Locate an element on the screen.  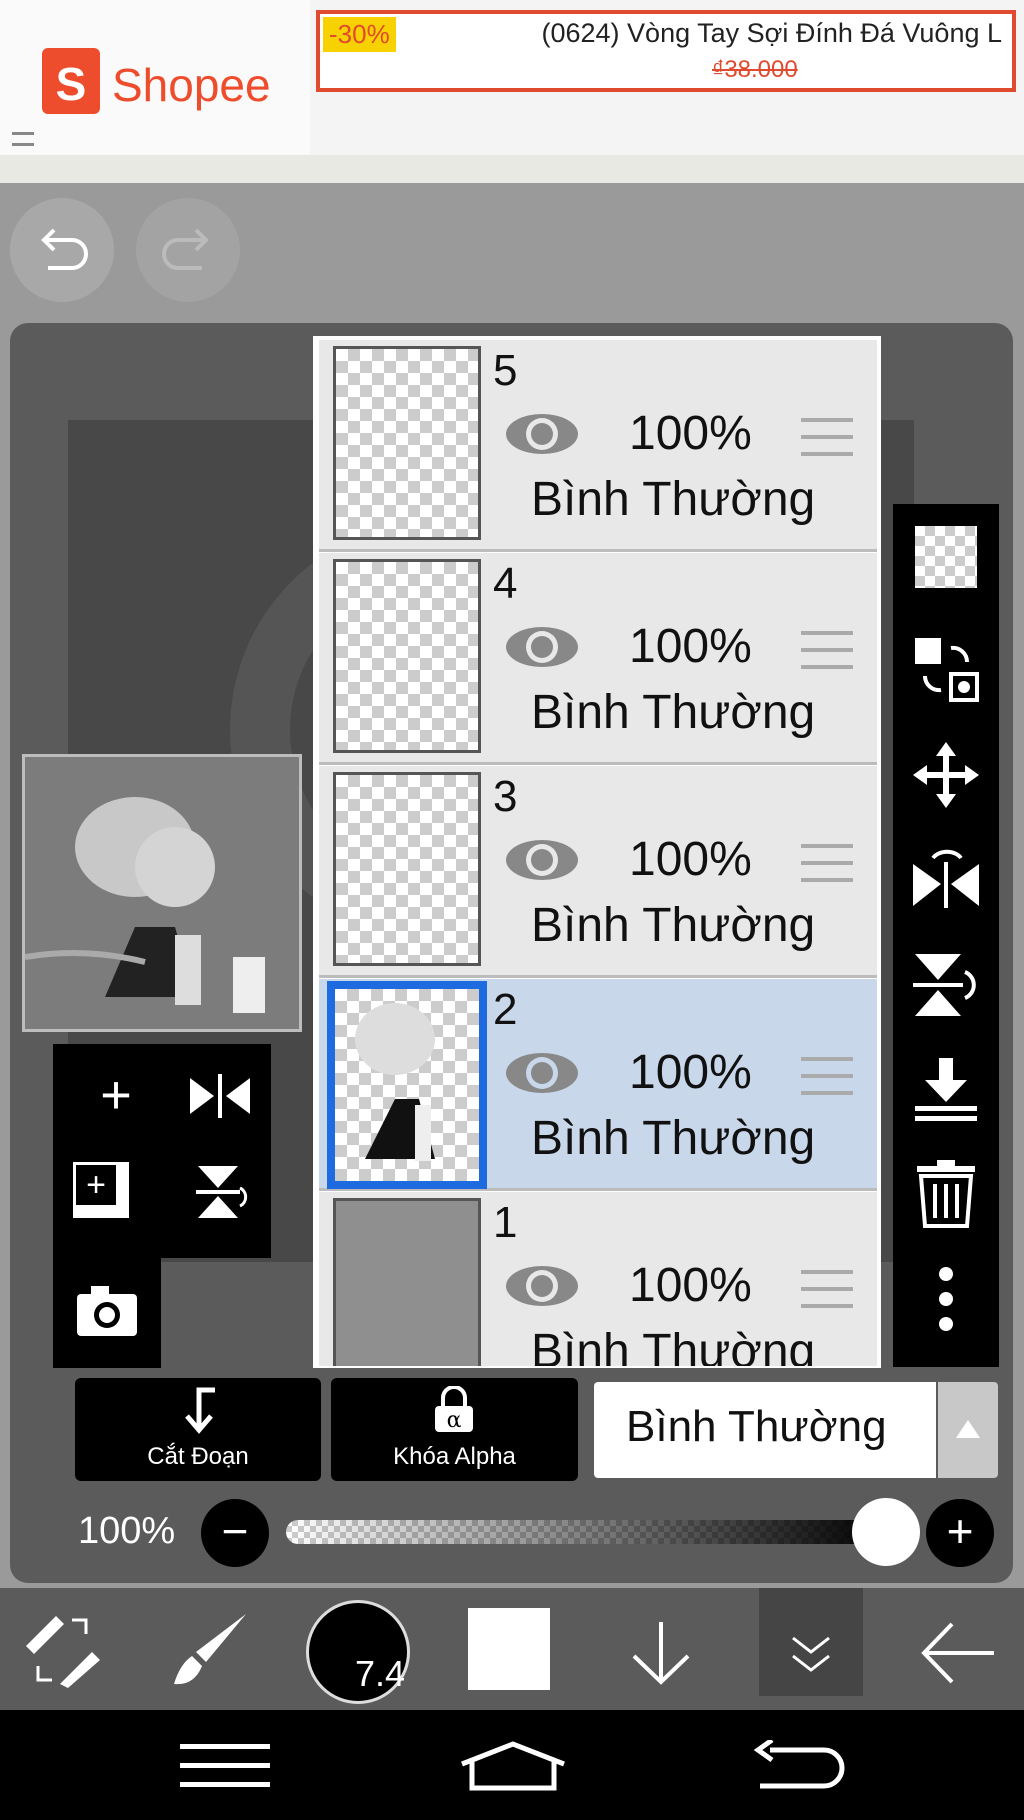
alpha-lock-button: α Khóa Alpha is located at coordinates (454, 1429).